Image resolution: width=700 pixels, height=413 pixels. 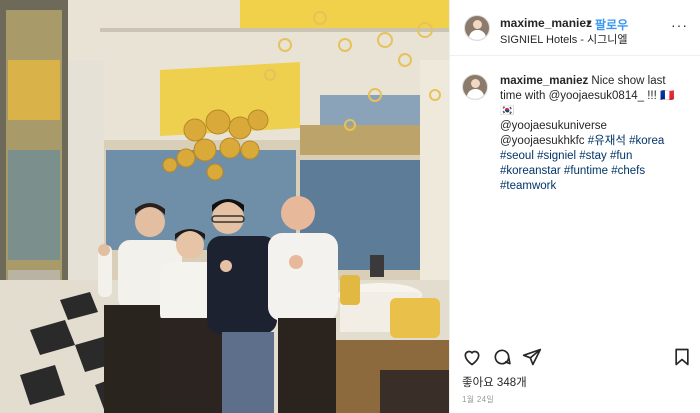 What do you see at coordinates (477, 28) in the screenshot?
I see `avatar` at bounding box center [477, 28].